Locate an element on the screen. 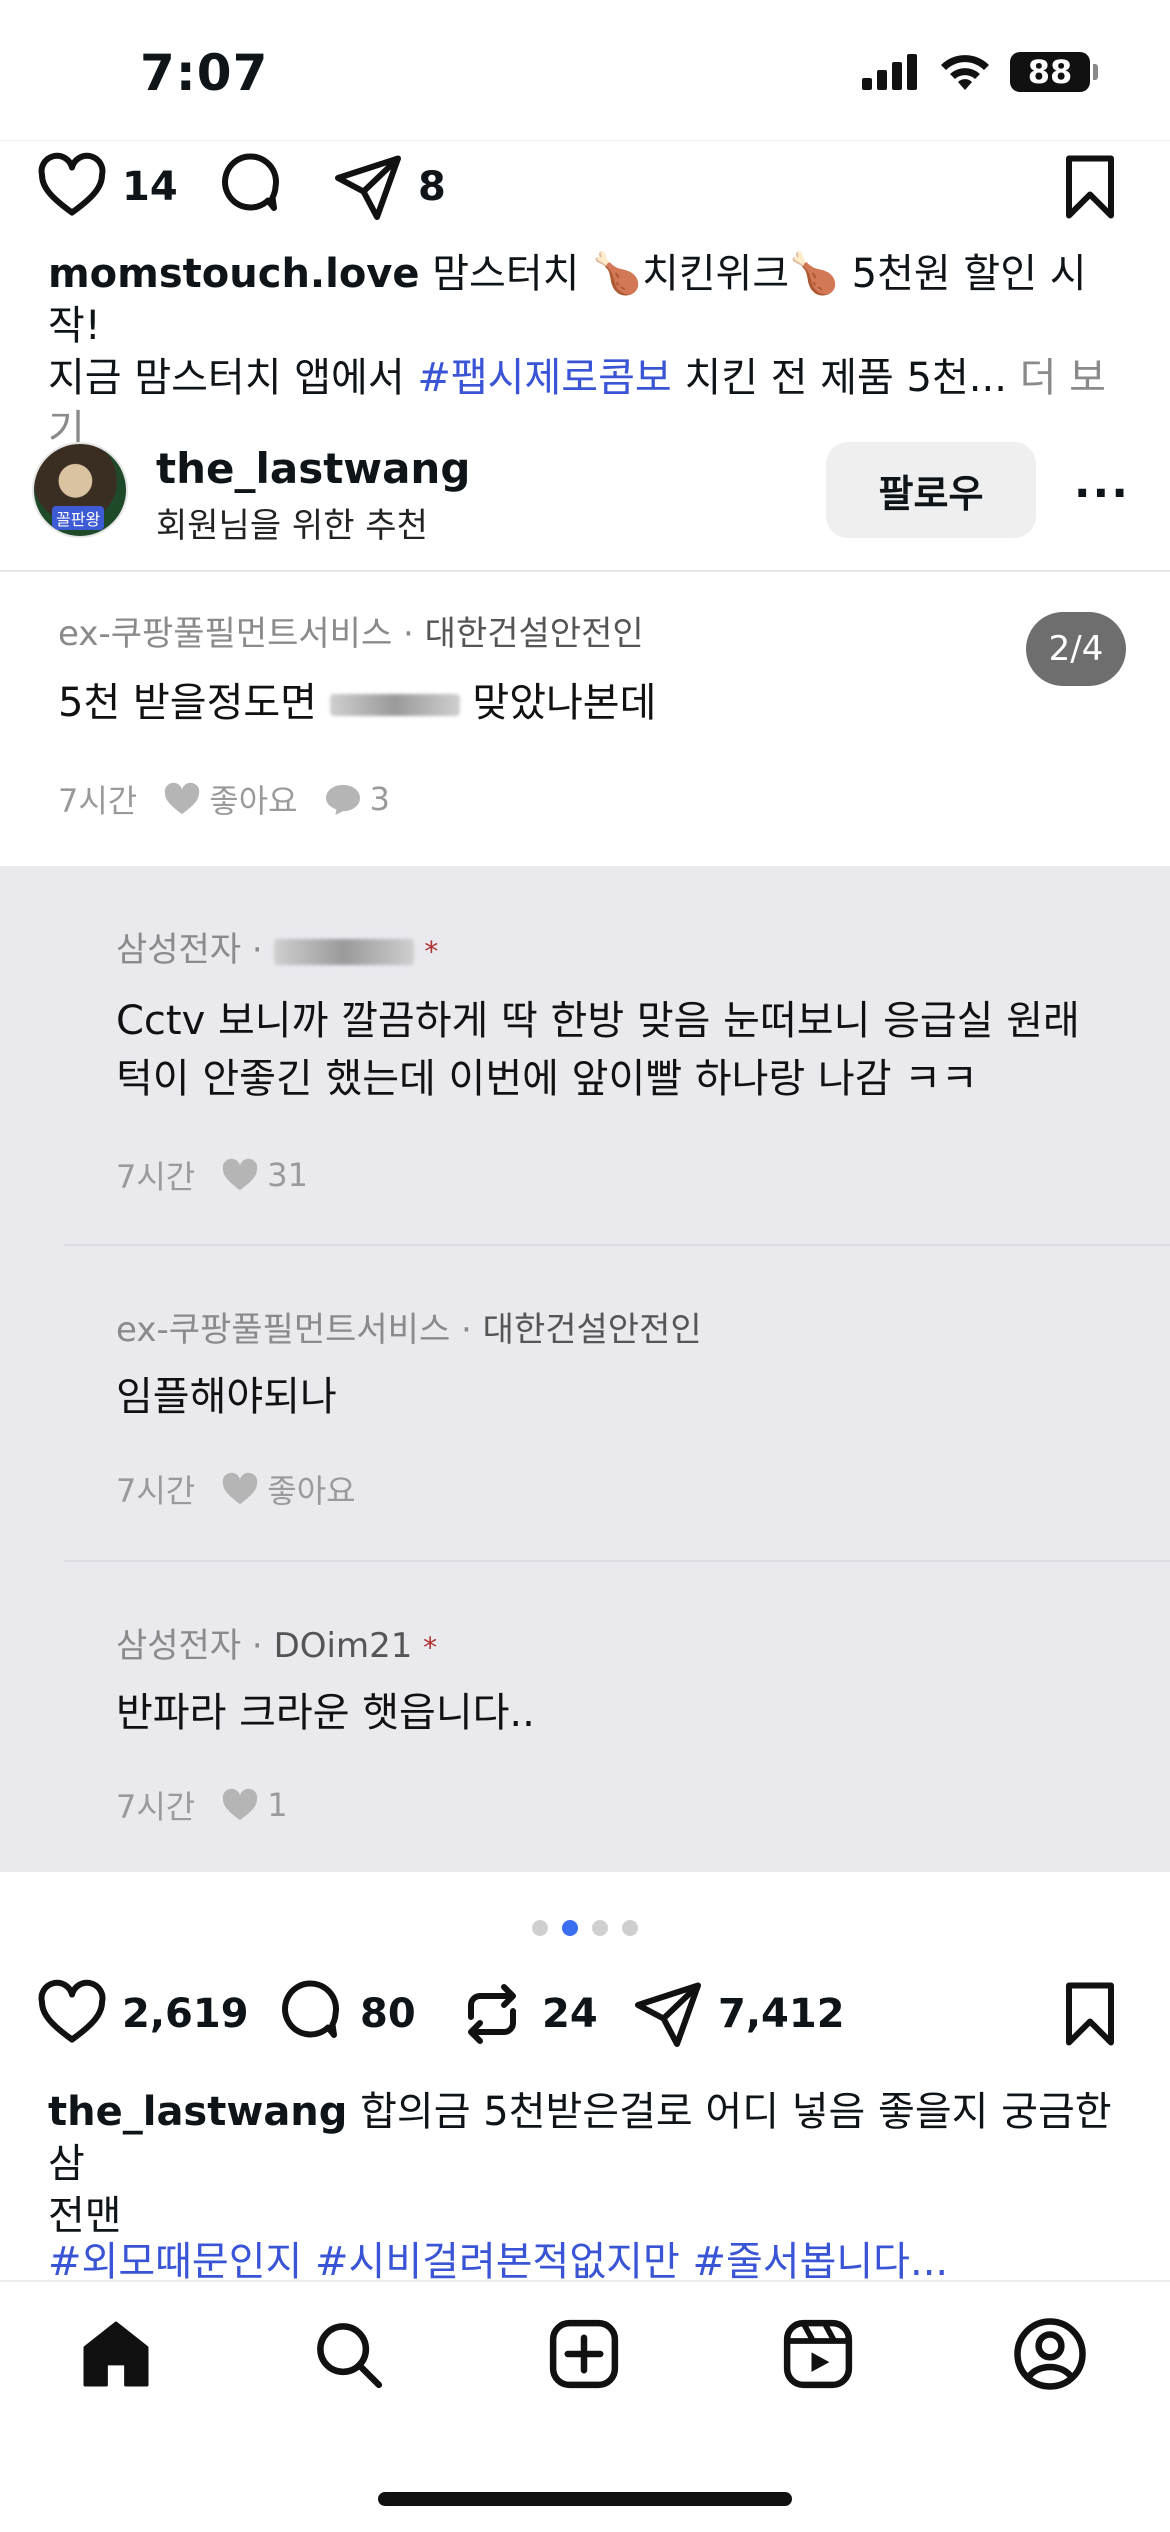 This screenshot has height=2532, width=1170. comment-like: 좋아요 is located at coordinates (230, 799).